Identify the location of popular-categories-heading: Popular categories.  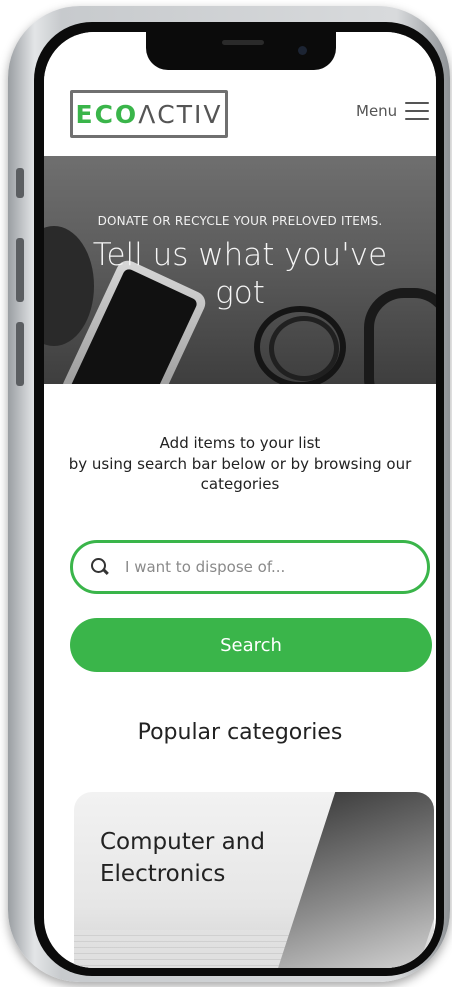
(240, 732).